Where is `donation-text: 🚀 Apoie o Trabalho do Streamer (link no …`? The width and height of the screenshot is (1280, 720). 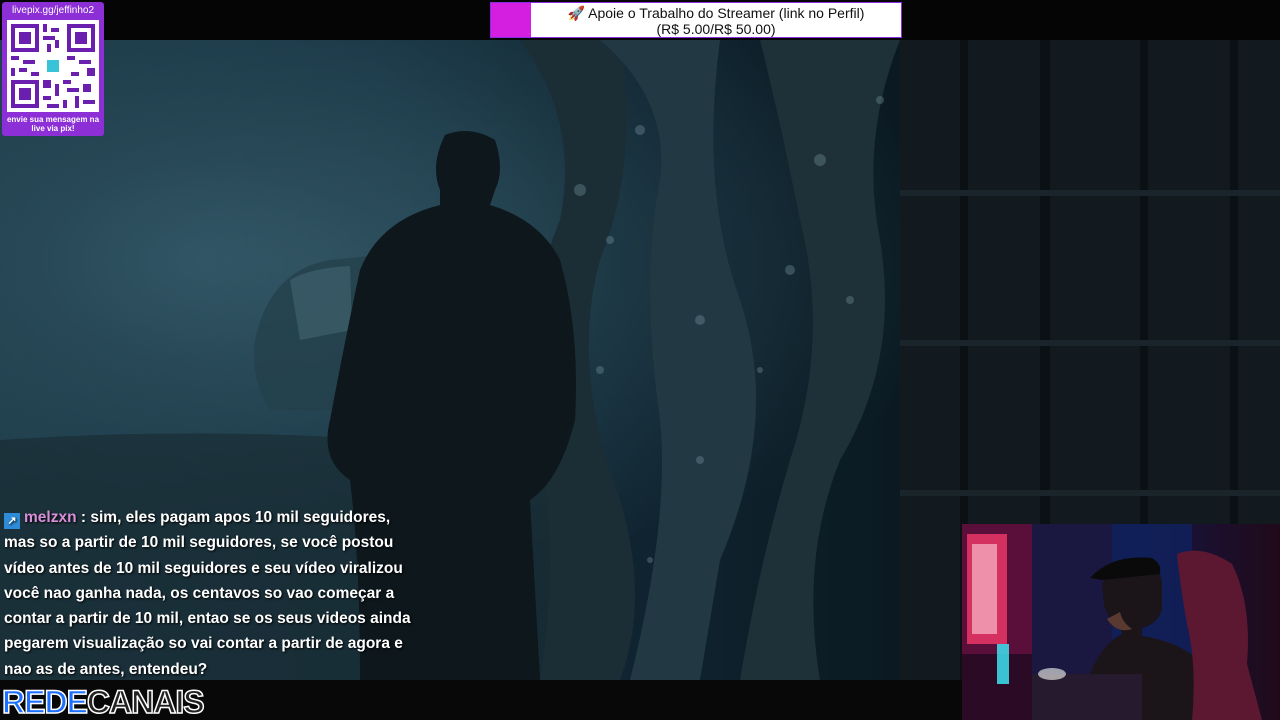 donation-text: 🚀 Apoie o Trabalho do Streamer (link no … is located at coordinates (716, 20).